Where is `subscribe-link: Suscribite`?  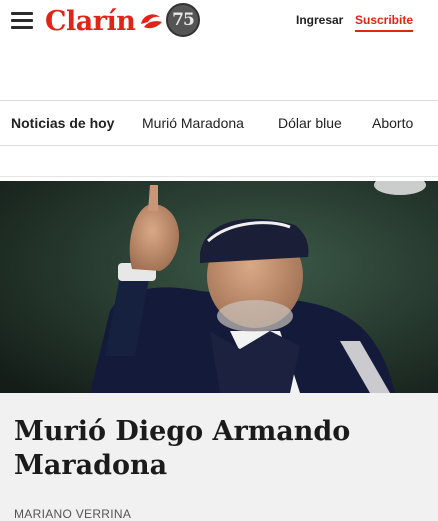 subscribe-link: Suscribite is located at coordinates (384, 22).